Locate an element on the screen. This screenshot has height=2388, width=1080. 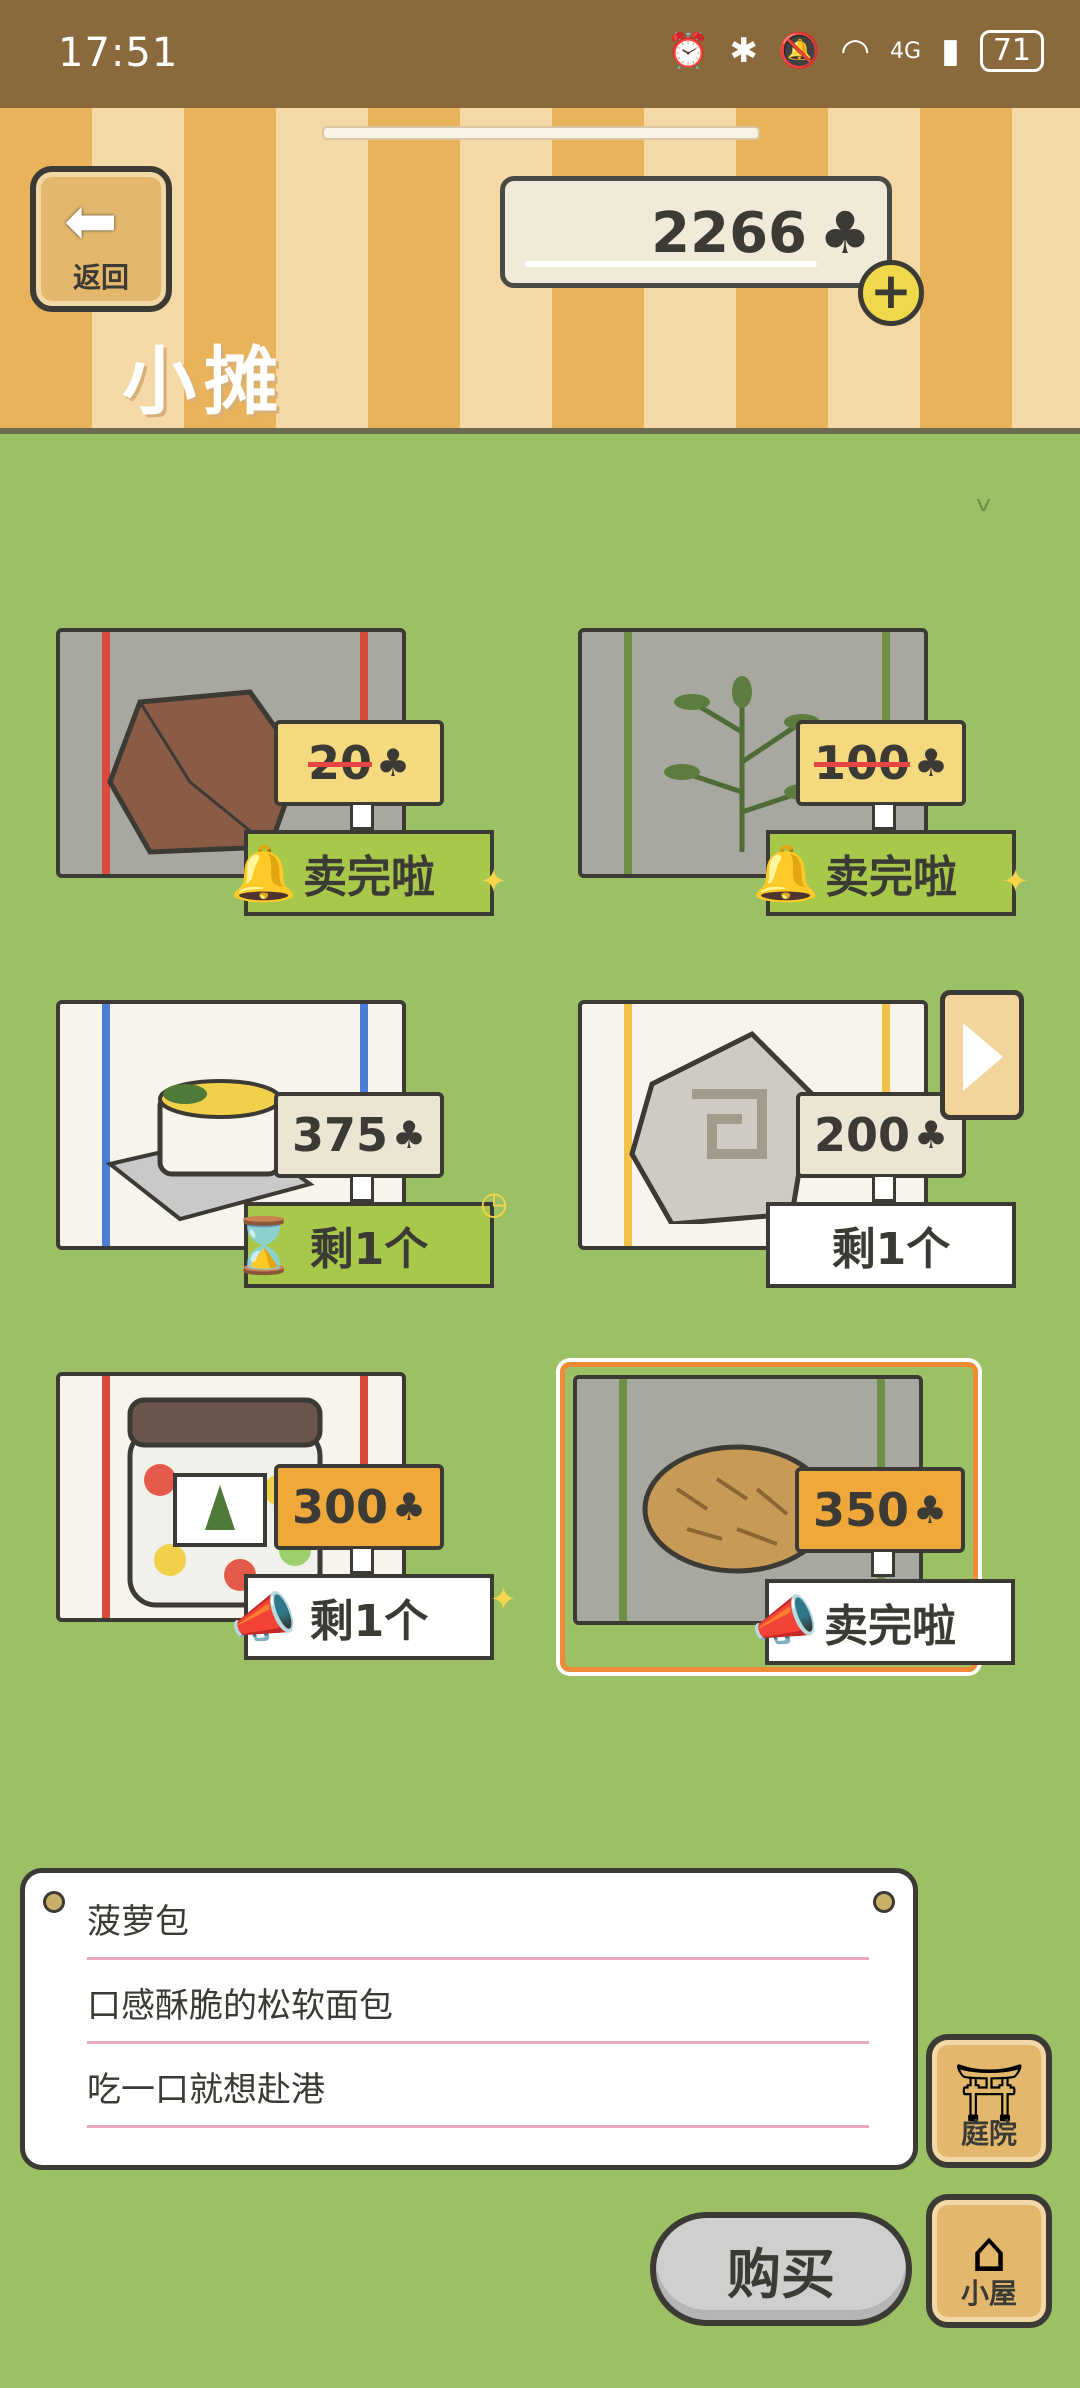
wifi-icon: ◠ is located at coordinates (855, 51).